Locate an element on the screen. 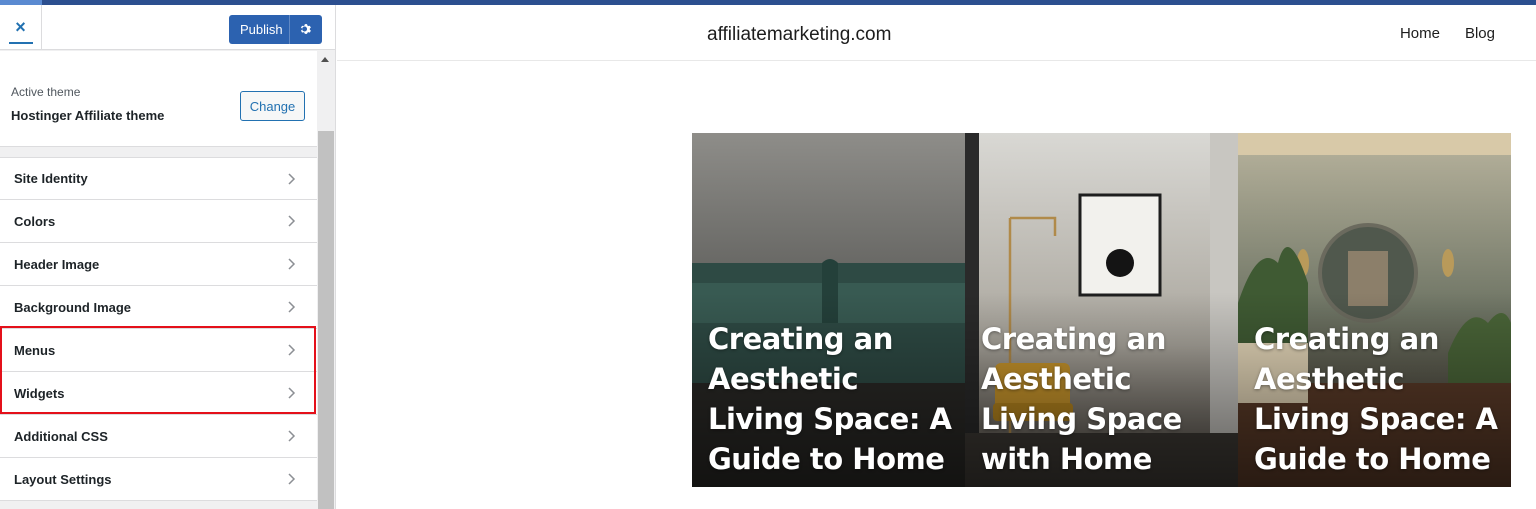 This screenshot has height=509, width=1536. panel-menus: Menus is located at coordinates (158, 350).